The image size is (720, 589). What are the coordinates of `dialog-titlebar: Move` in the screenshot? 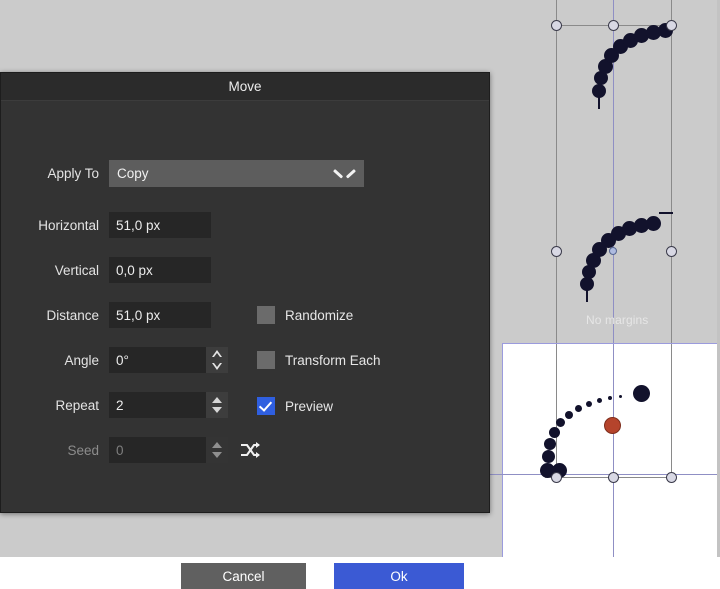 It's located at (245, 87).